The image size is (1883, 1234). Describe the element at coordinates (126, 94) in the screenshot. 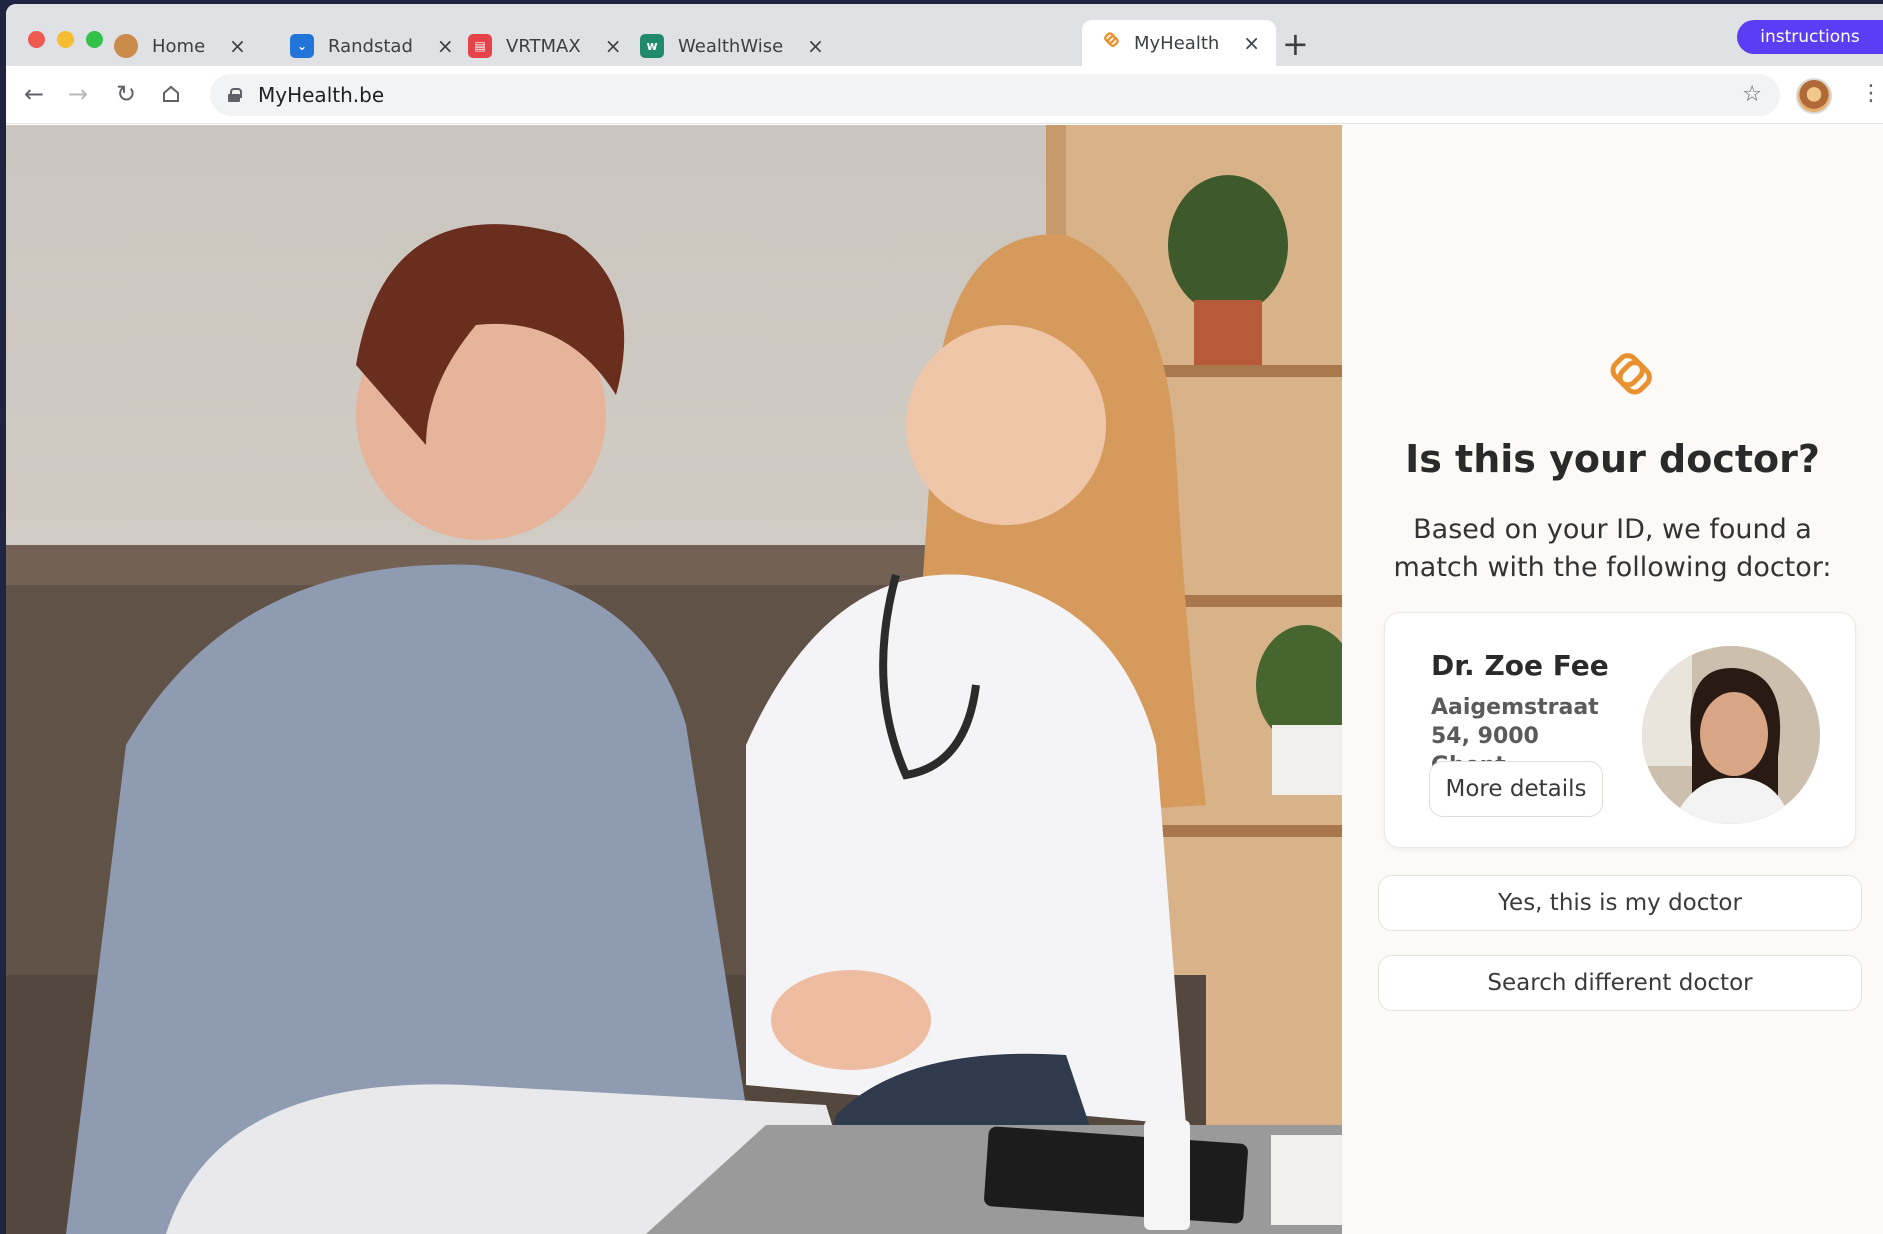

I see `reload-icon: ↻` at that location.